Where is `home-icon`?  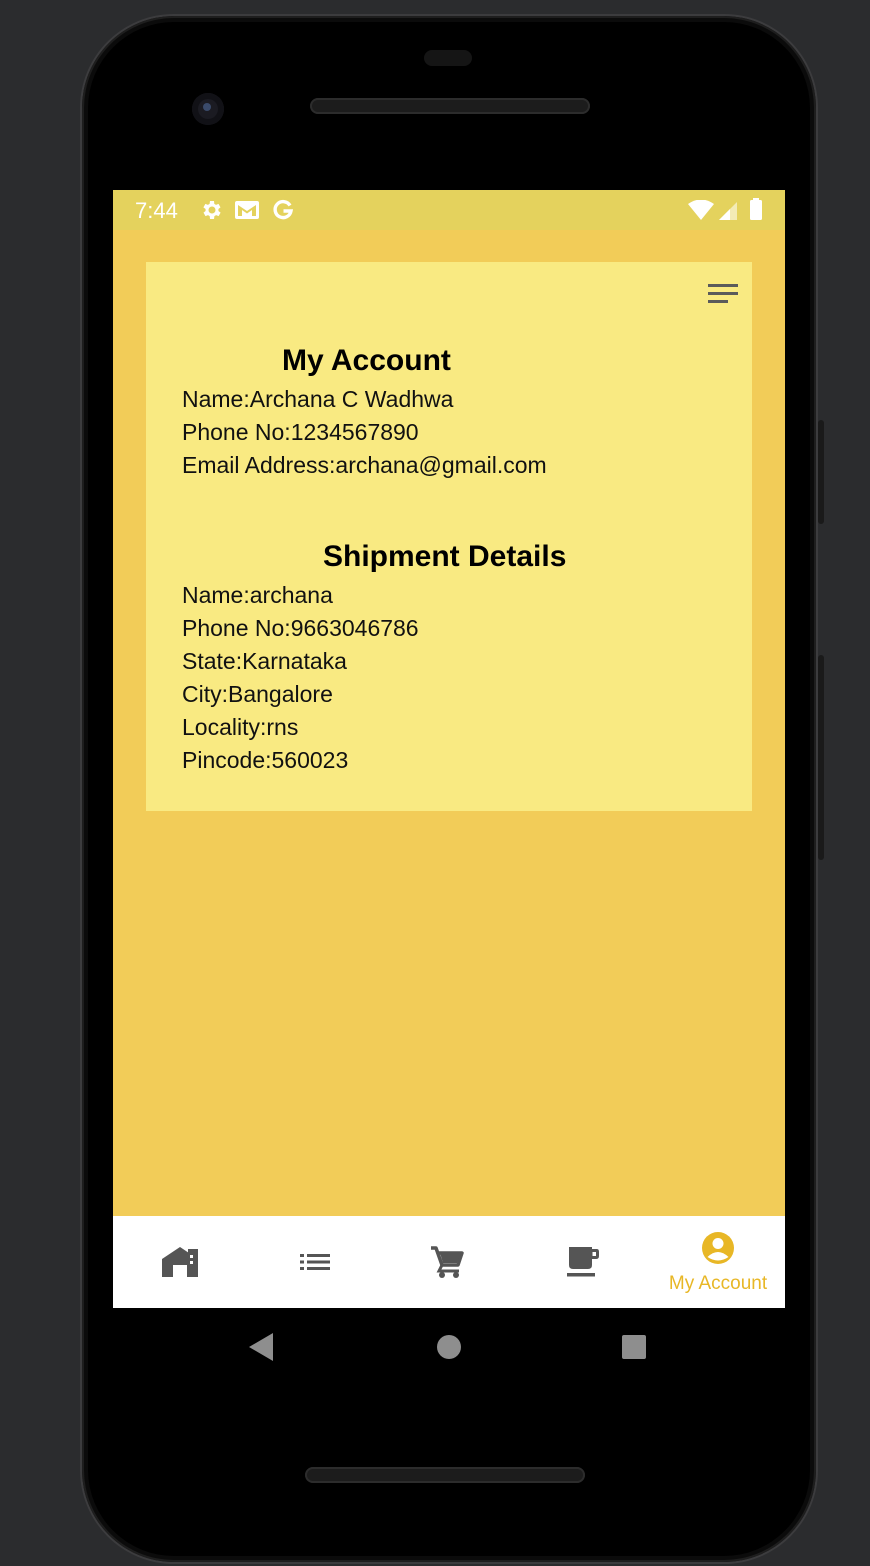 home-icon is located at coordinates (180, 1262).